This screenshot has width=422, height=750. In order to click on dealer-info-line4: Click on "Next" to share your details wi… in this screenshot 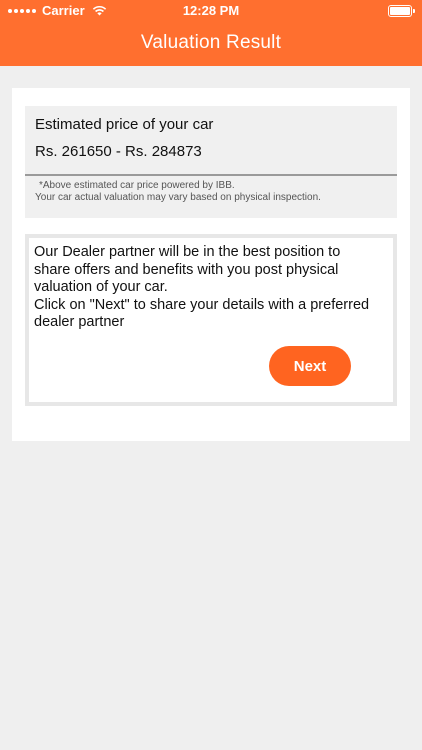, I will do `click(202, 304)`.